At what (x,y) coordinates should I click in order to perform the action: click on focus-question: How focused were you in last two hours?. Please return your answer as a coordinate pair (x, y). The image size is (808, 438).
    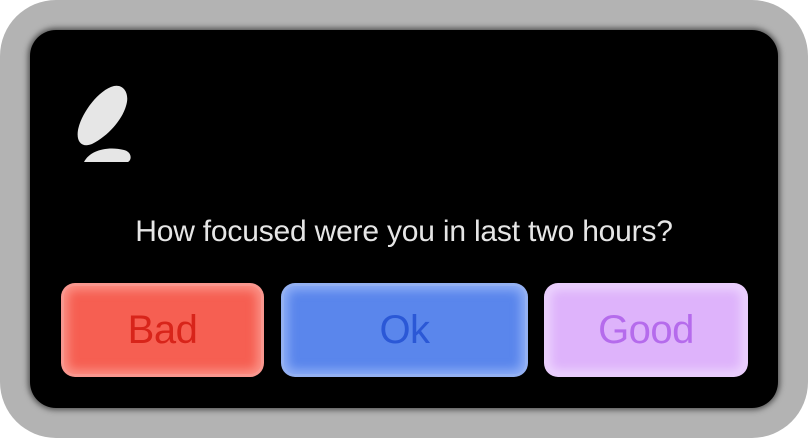
    Looking at the image, I should click on (404, 231).